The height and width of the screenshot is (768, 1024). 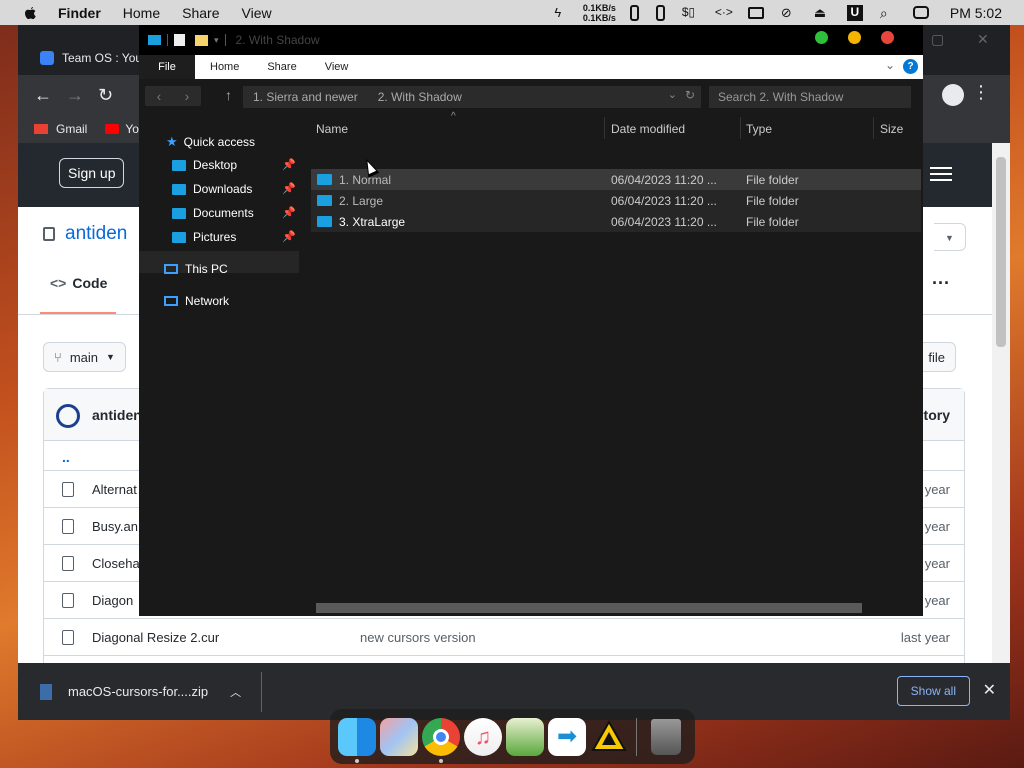 What do you see at coordinates (887, 37) in the screenshot?
I see `close-light` at bounding box center [887, 37].